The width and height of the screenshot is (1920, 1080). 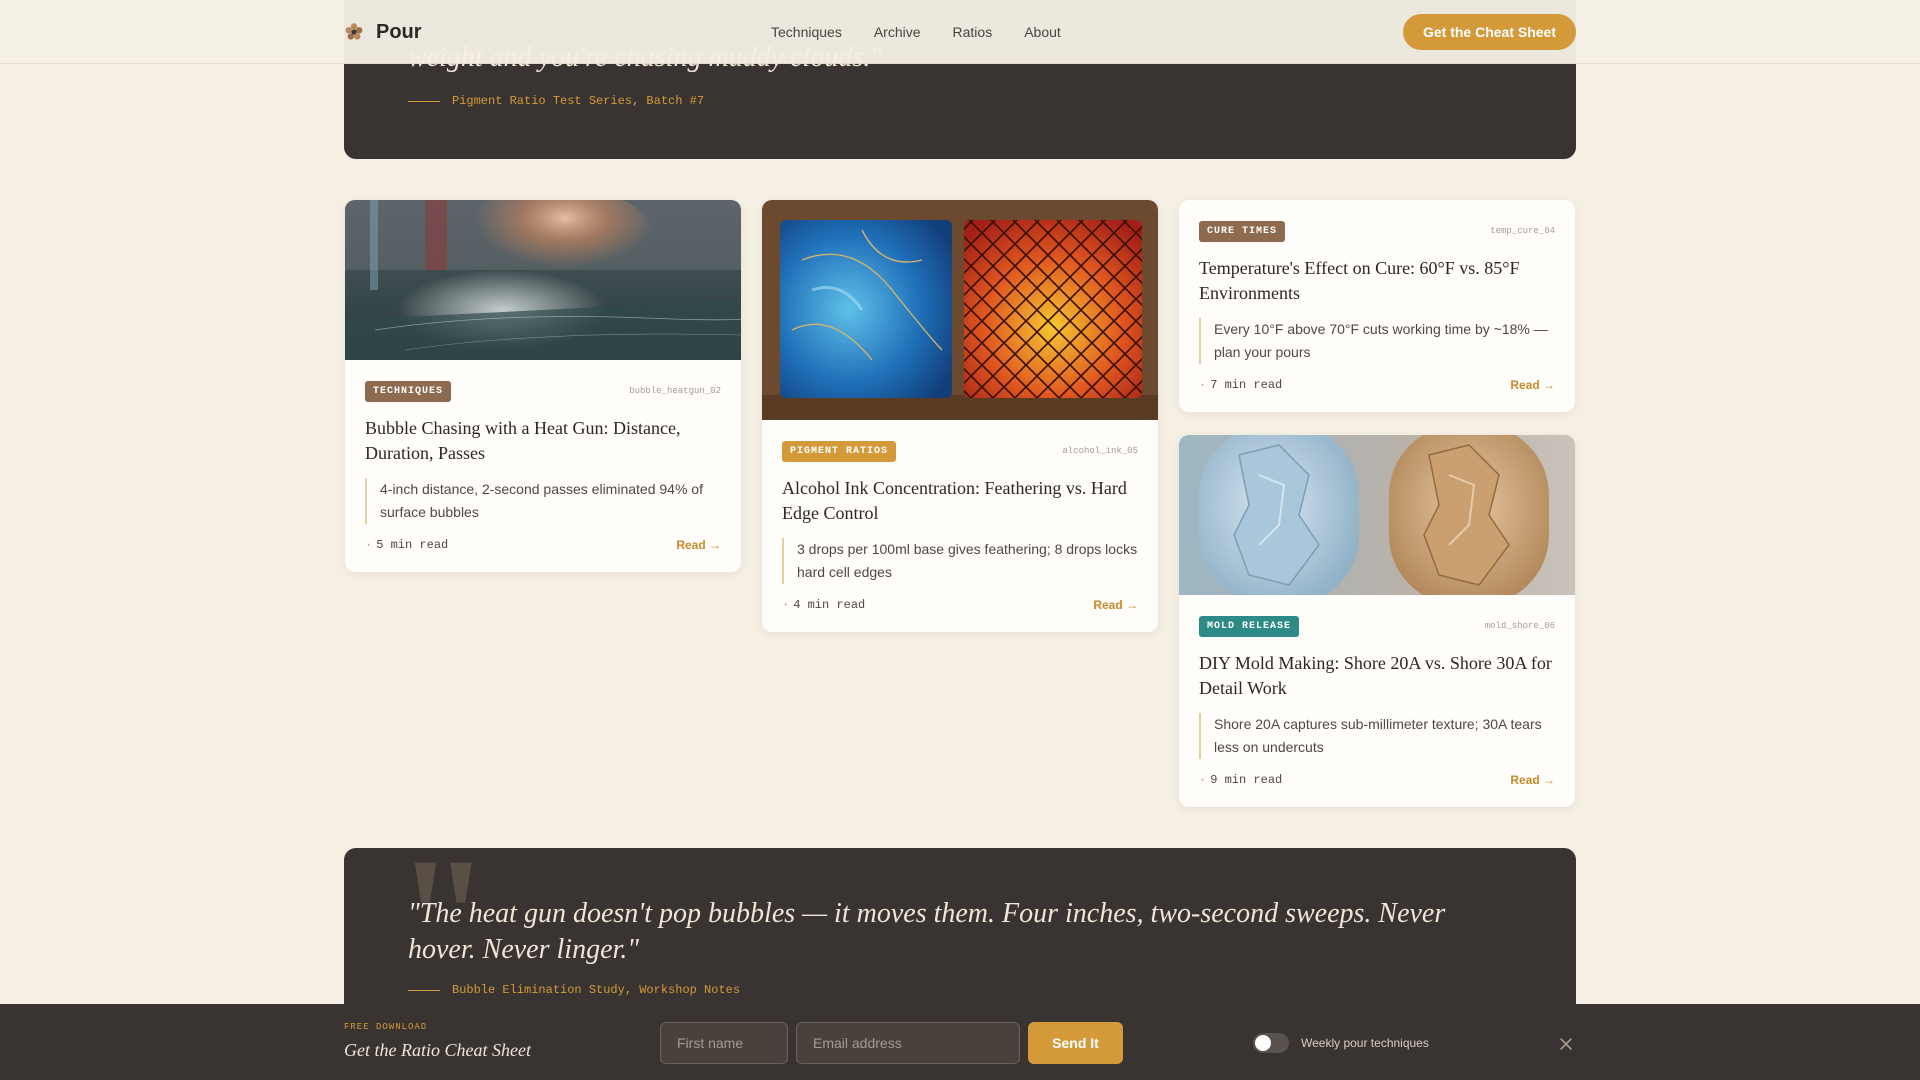 What do you see at coordinates (1377, 515) in the screenshot?
I see `silicone-molds-photo` at bounding box center [1377, 515].